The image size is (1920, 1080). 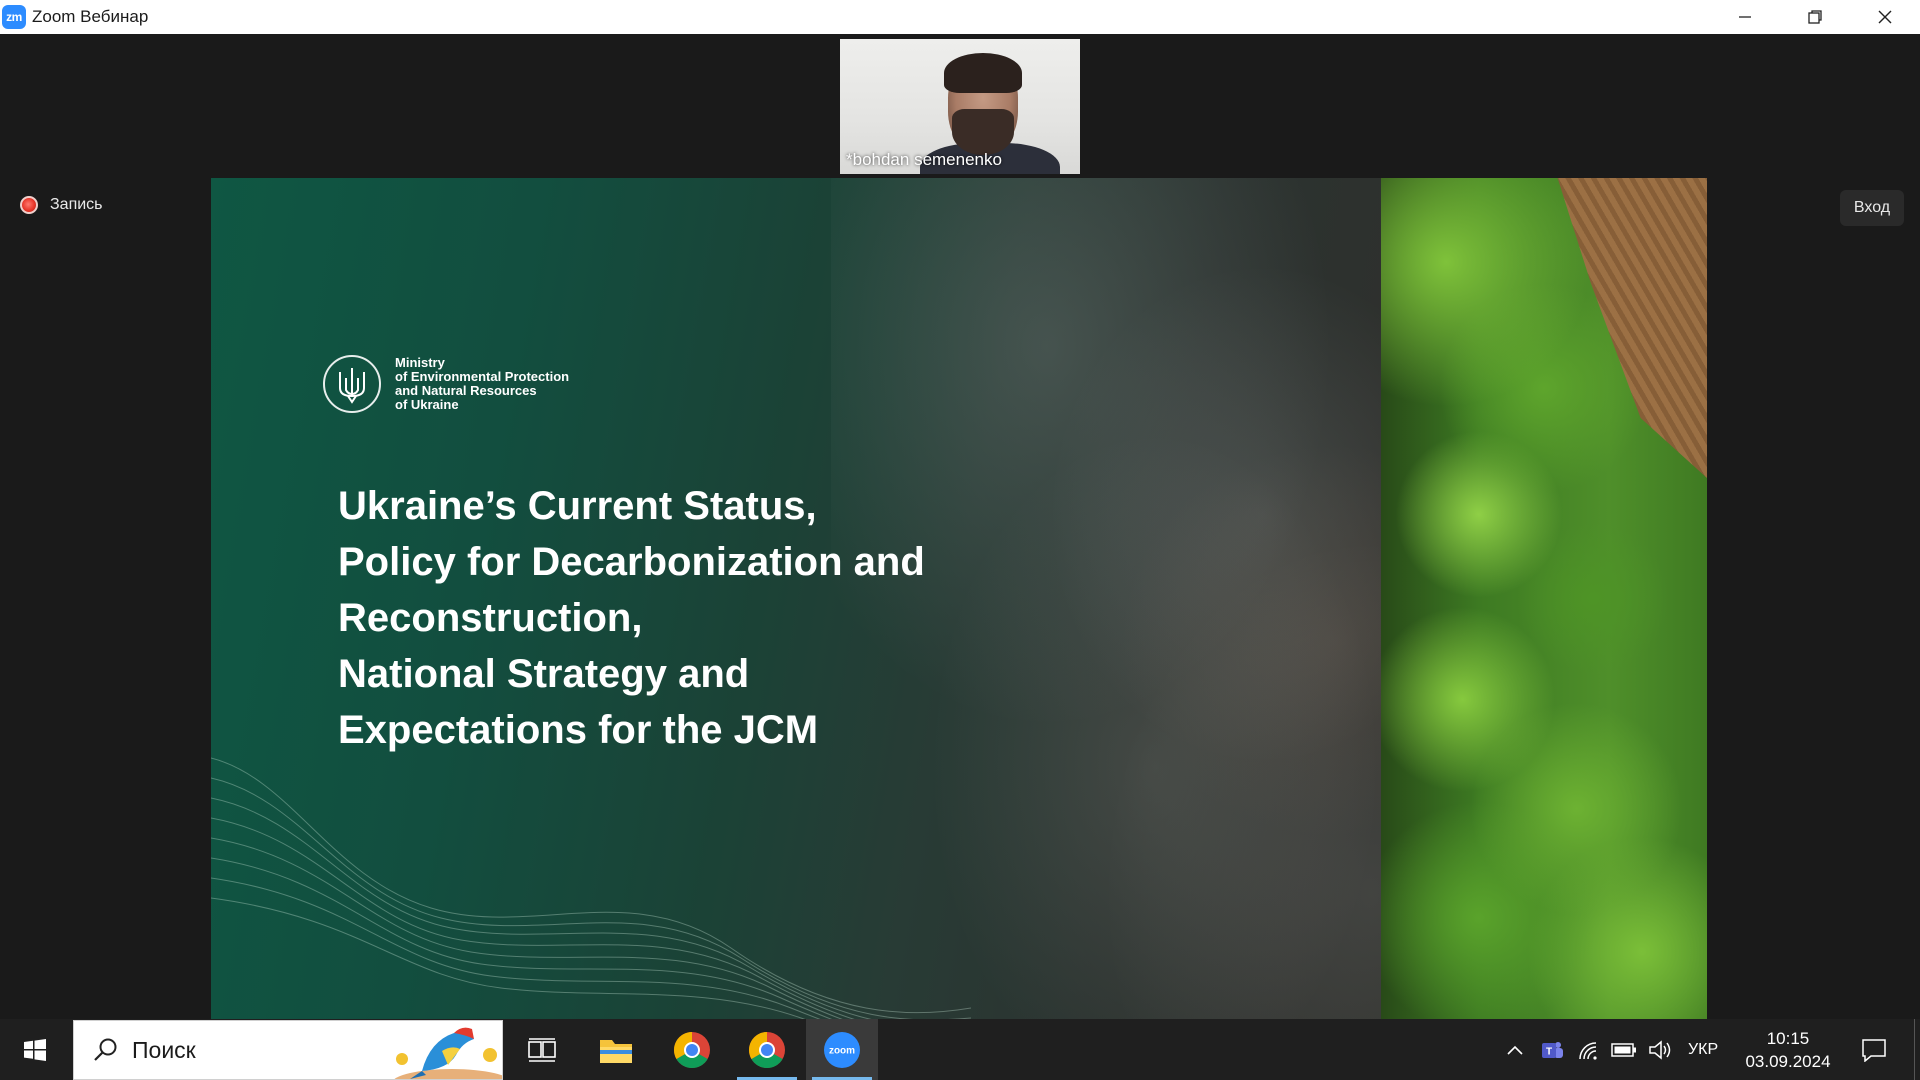 I want to click on show-hidden-icons-button, so click(x=1515, y=1049).